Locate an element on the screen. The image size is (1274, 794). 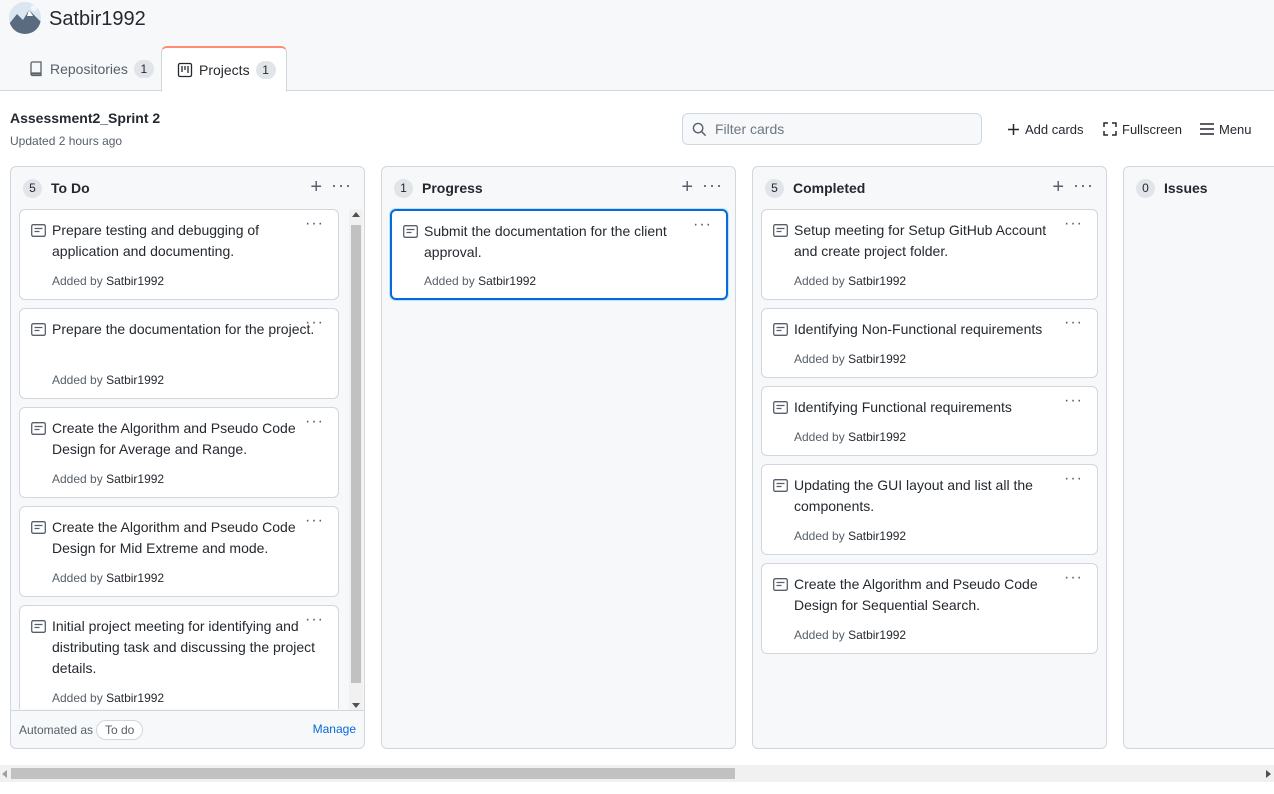
tab-projects-label: Projects is located at coordinates (224, 69).